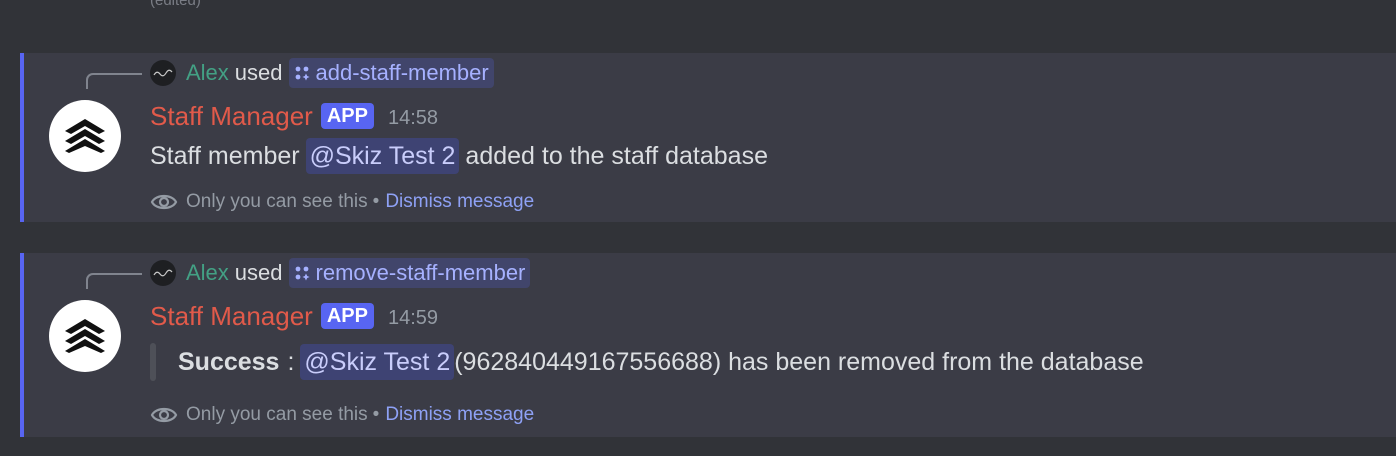 The image size is (1396, 456). What do you see at coordinates (225, 155) in the screenshot?
I see `content-prefix: Staff member` at bounding box center [225, 155].